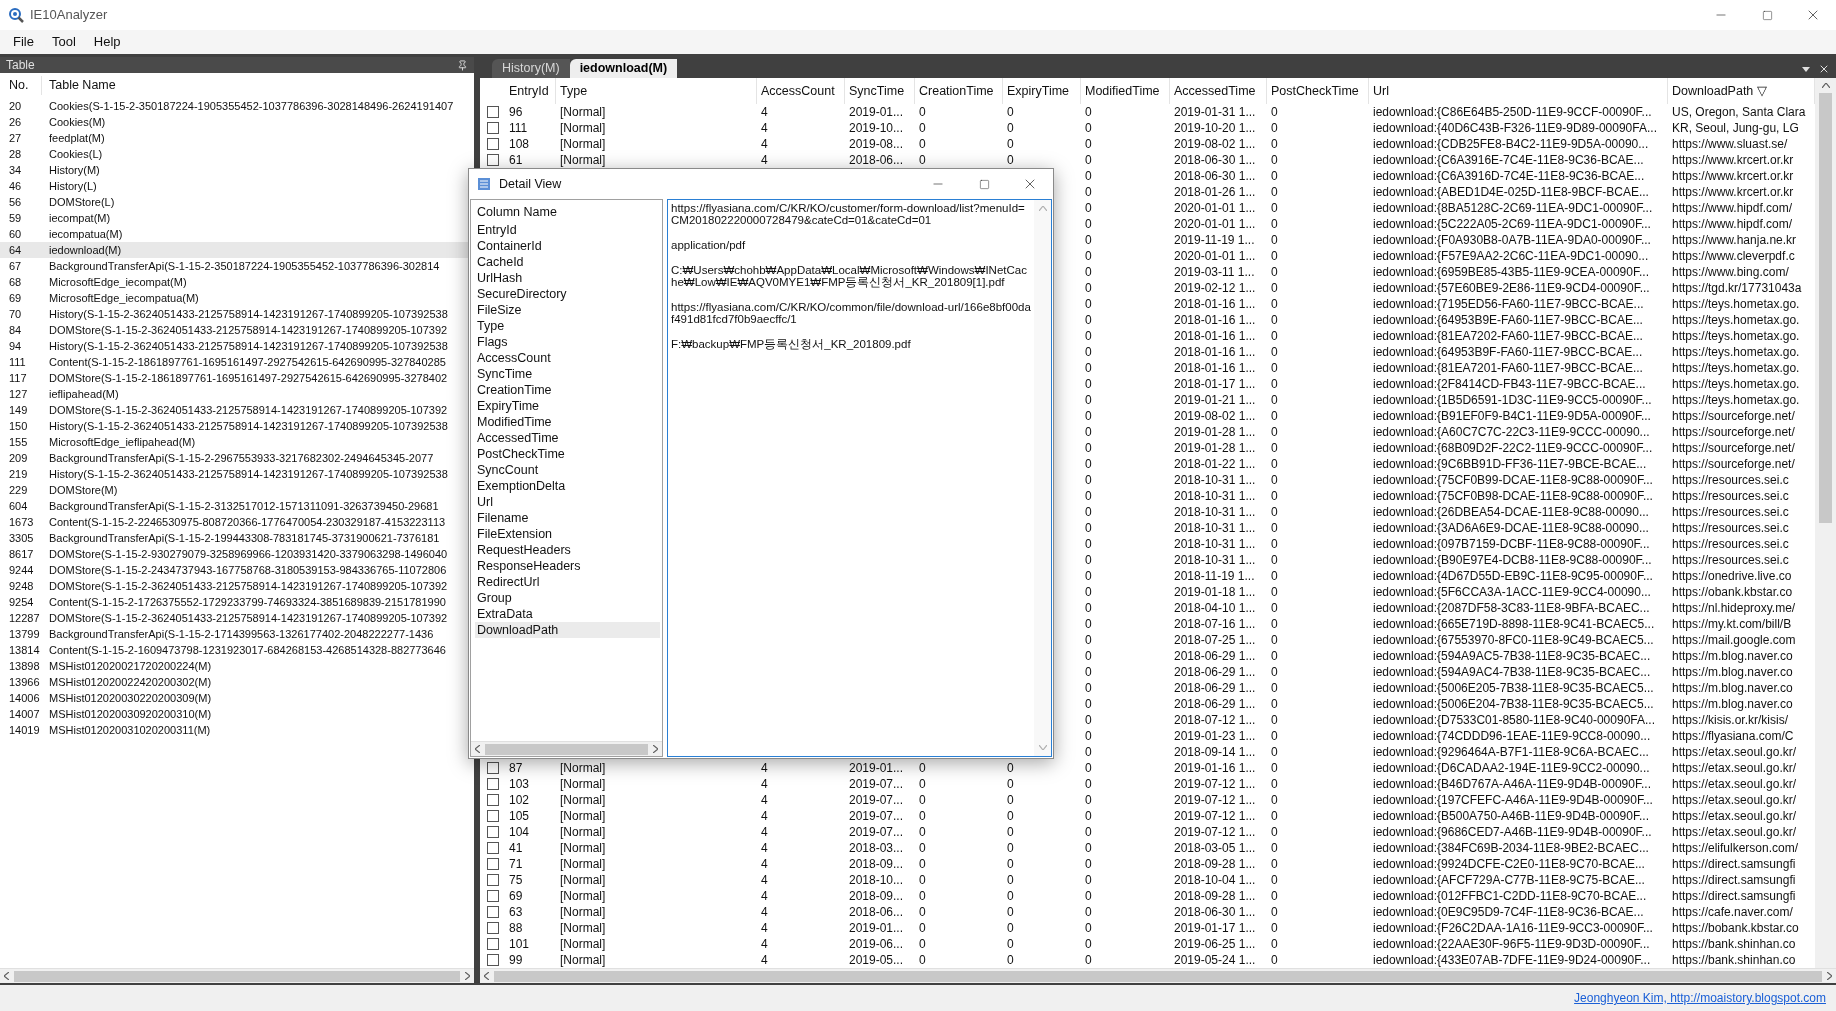 The width and height of the screenshot is (1836, 1011). Describe the element at coordinates (247, 362) in the screenshot. I see `table-cell-text: Content(S-1-15-2-1861897761-1695161497-2927542615-642690995-327840285` at that location.